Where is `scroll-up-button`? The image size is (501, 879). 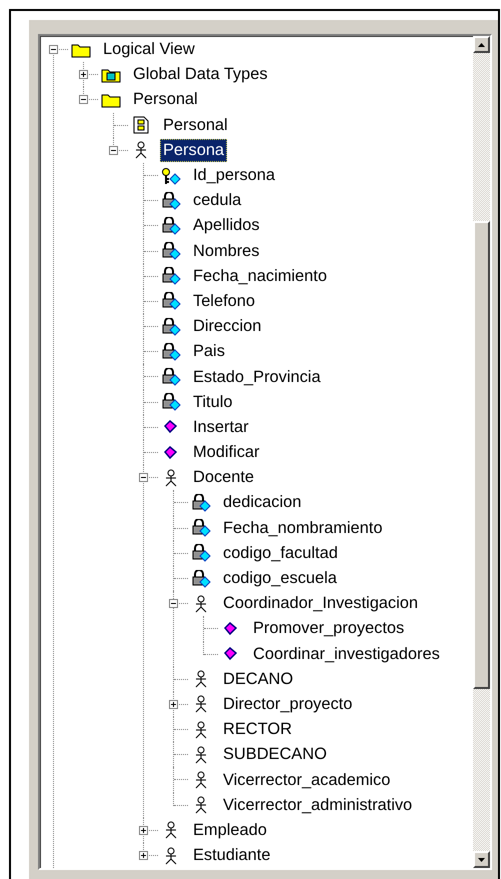
scroll-up-button is located at coordinates (481, 44).